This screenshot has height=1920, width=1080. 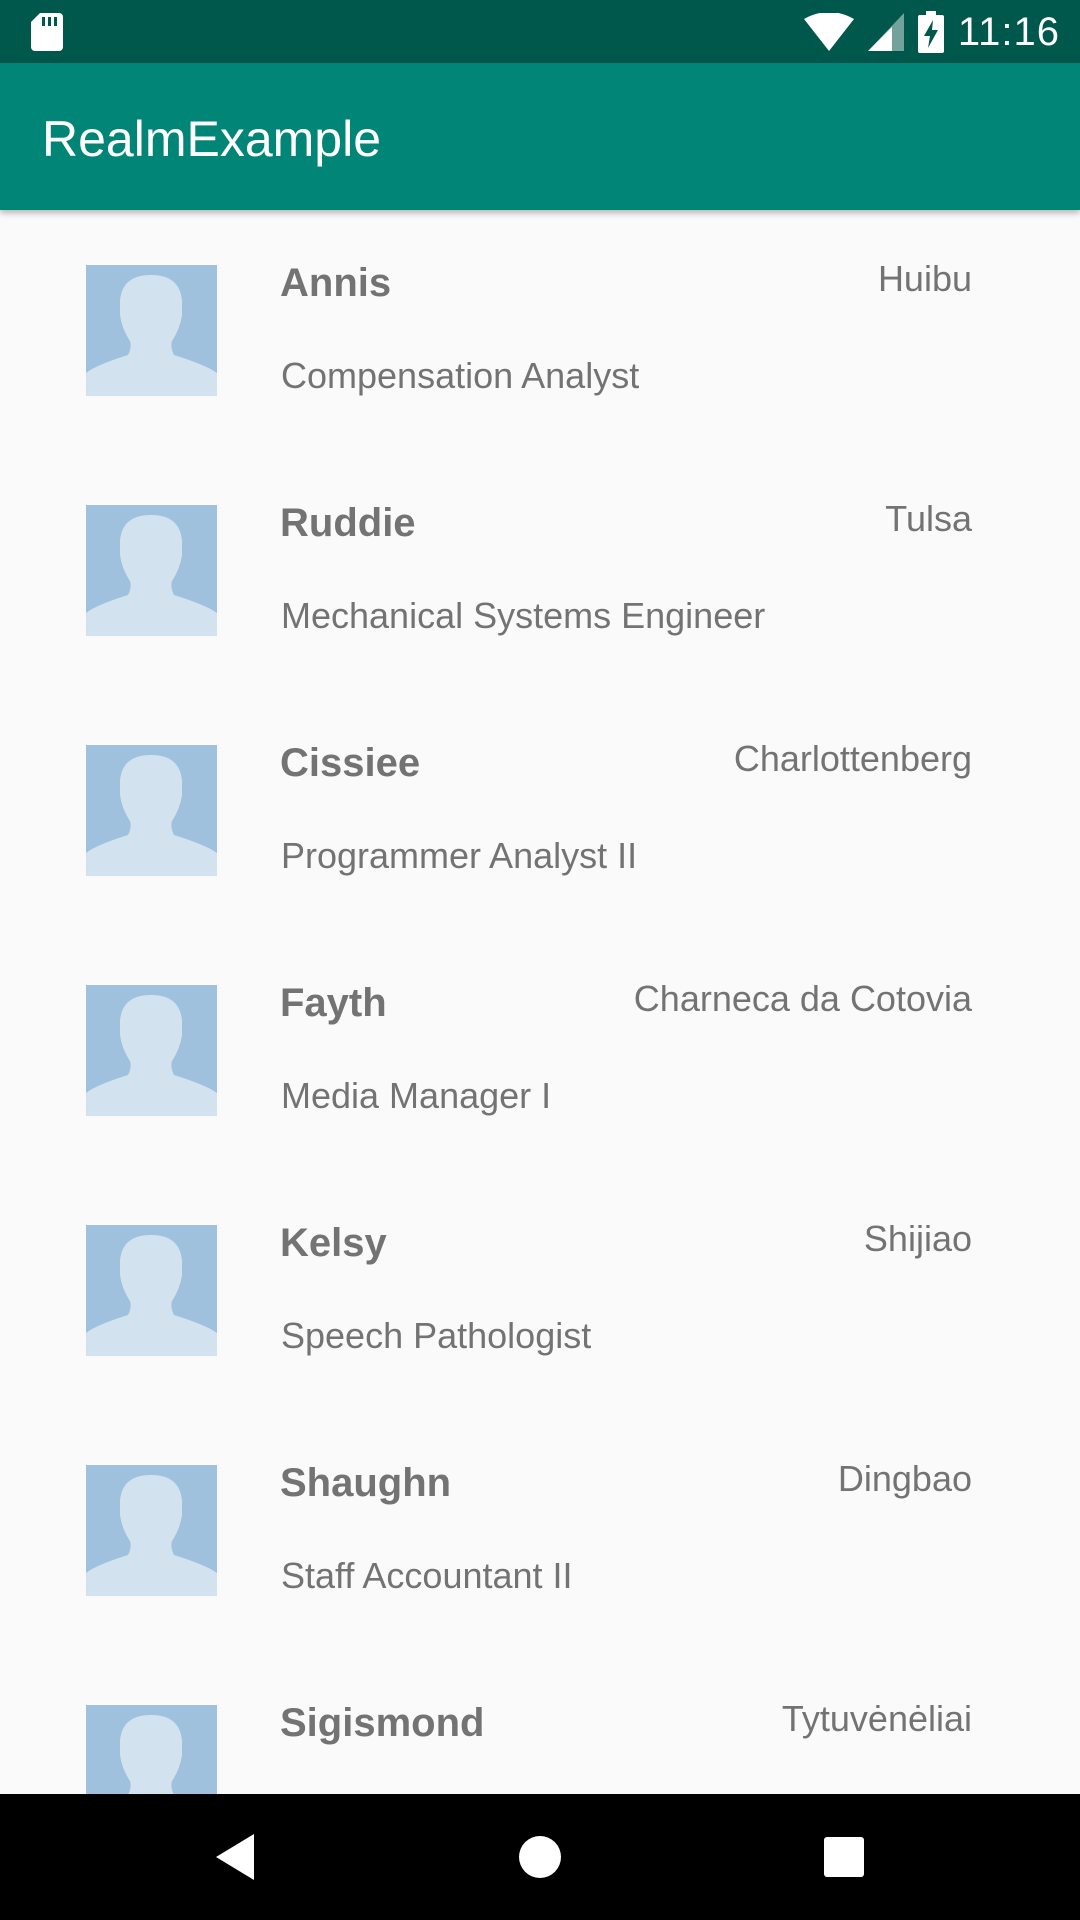 What do you see at coordinates (928, 518) in the screenshot?
I see `employee-city: Tulsa` at bounding box center [928, 518].